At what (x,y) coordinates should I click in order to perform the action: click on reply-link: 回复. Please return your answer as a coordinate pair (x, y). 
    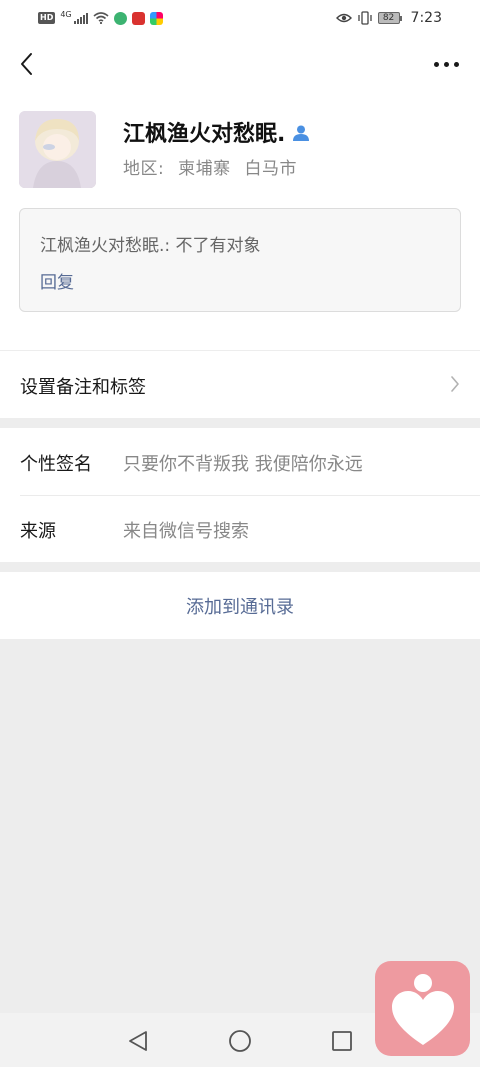
    Looking at the image, I should click on (57, 280).